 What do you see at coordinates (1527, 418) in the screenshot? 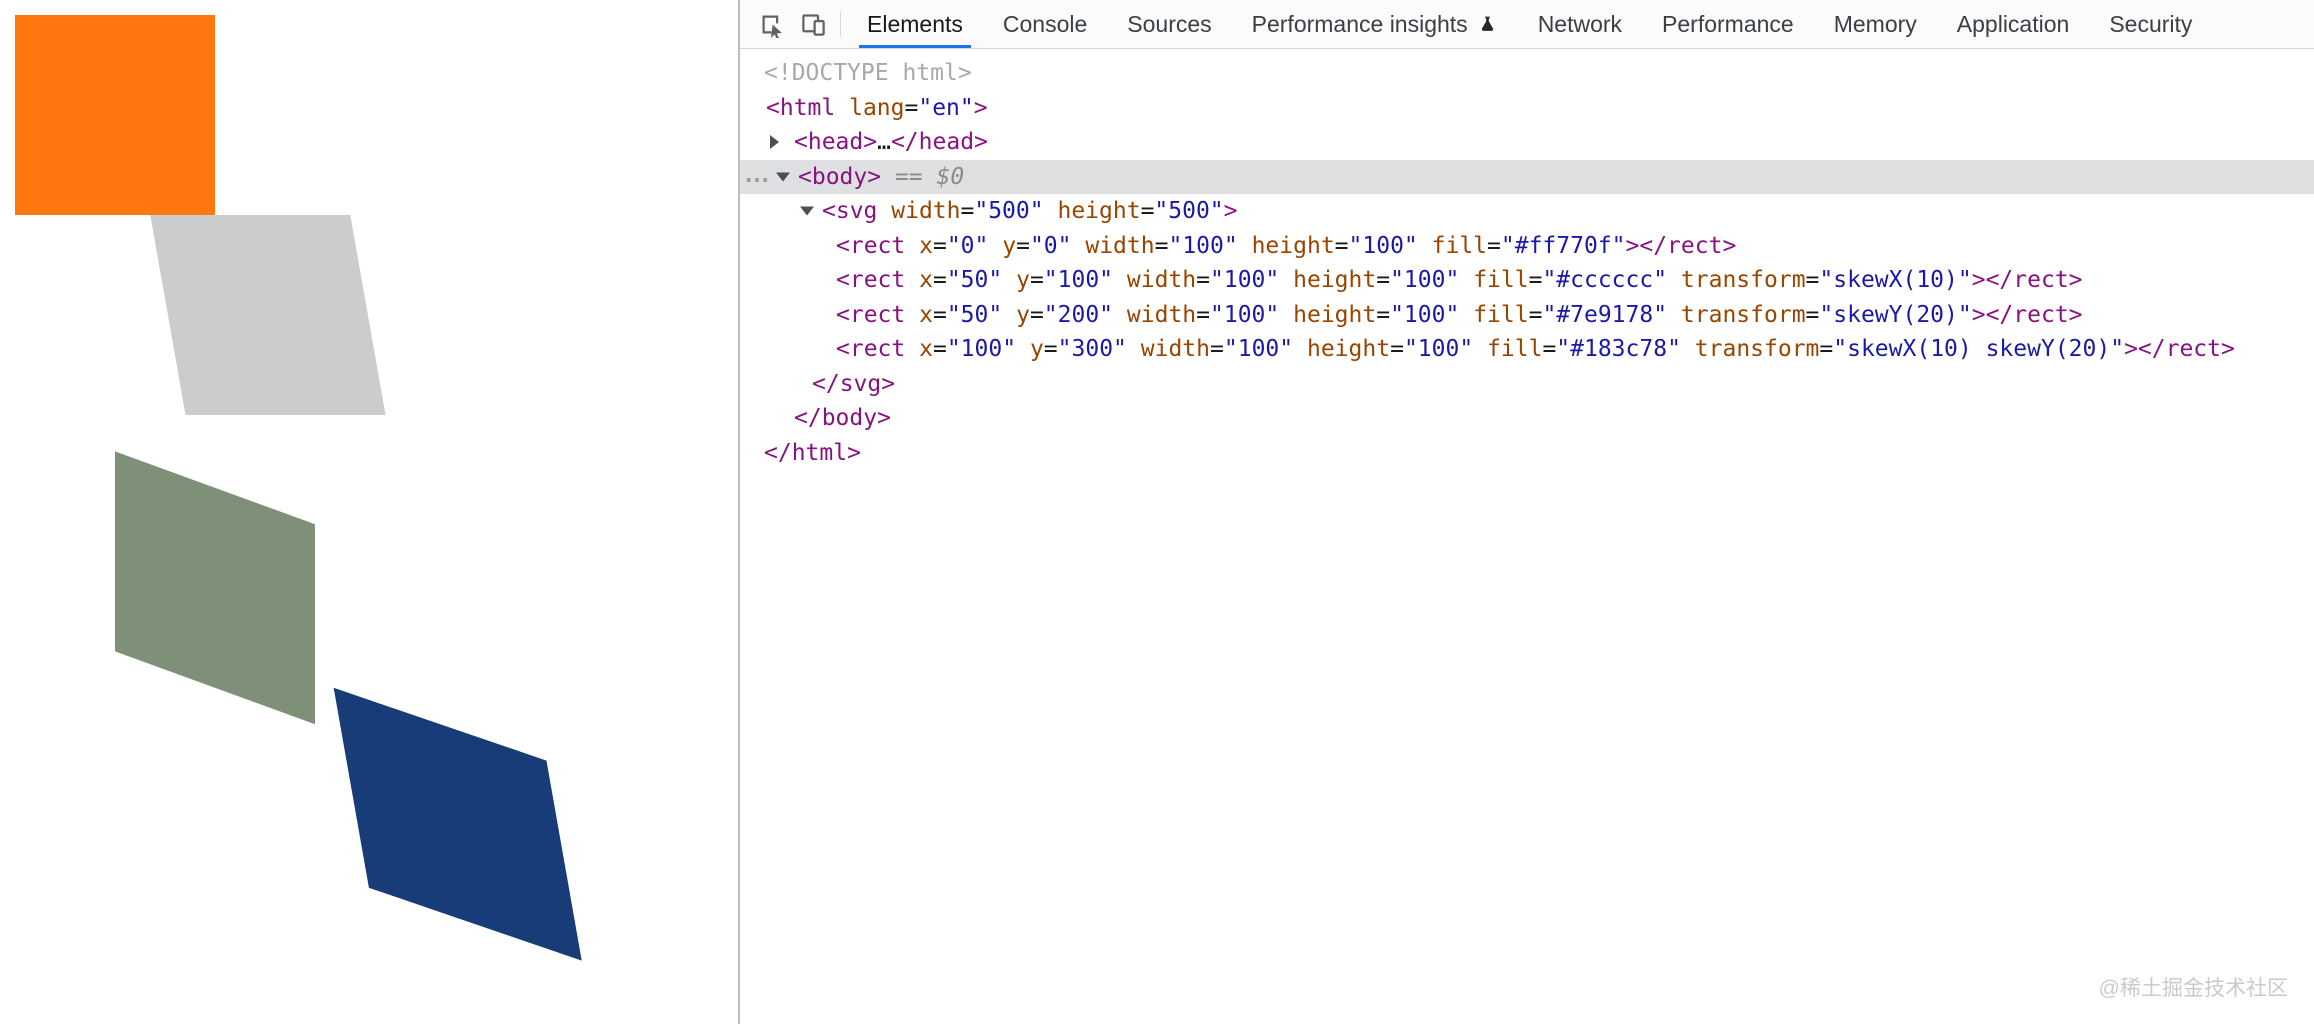
I see `code-line: </body>` at bounding box center [1527, 418].